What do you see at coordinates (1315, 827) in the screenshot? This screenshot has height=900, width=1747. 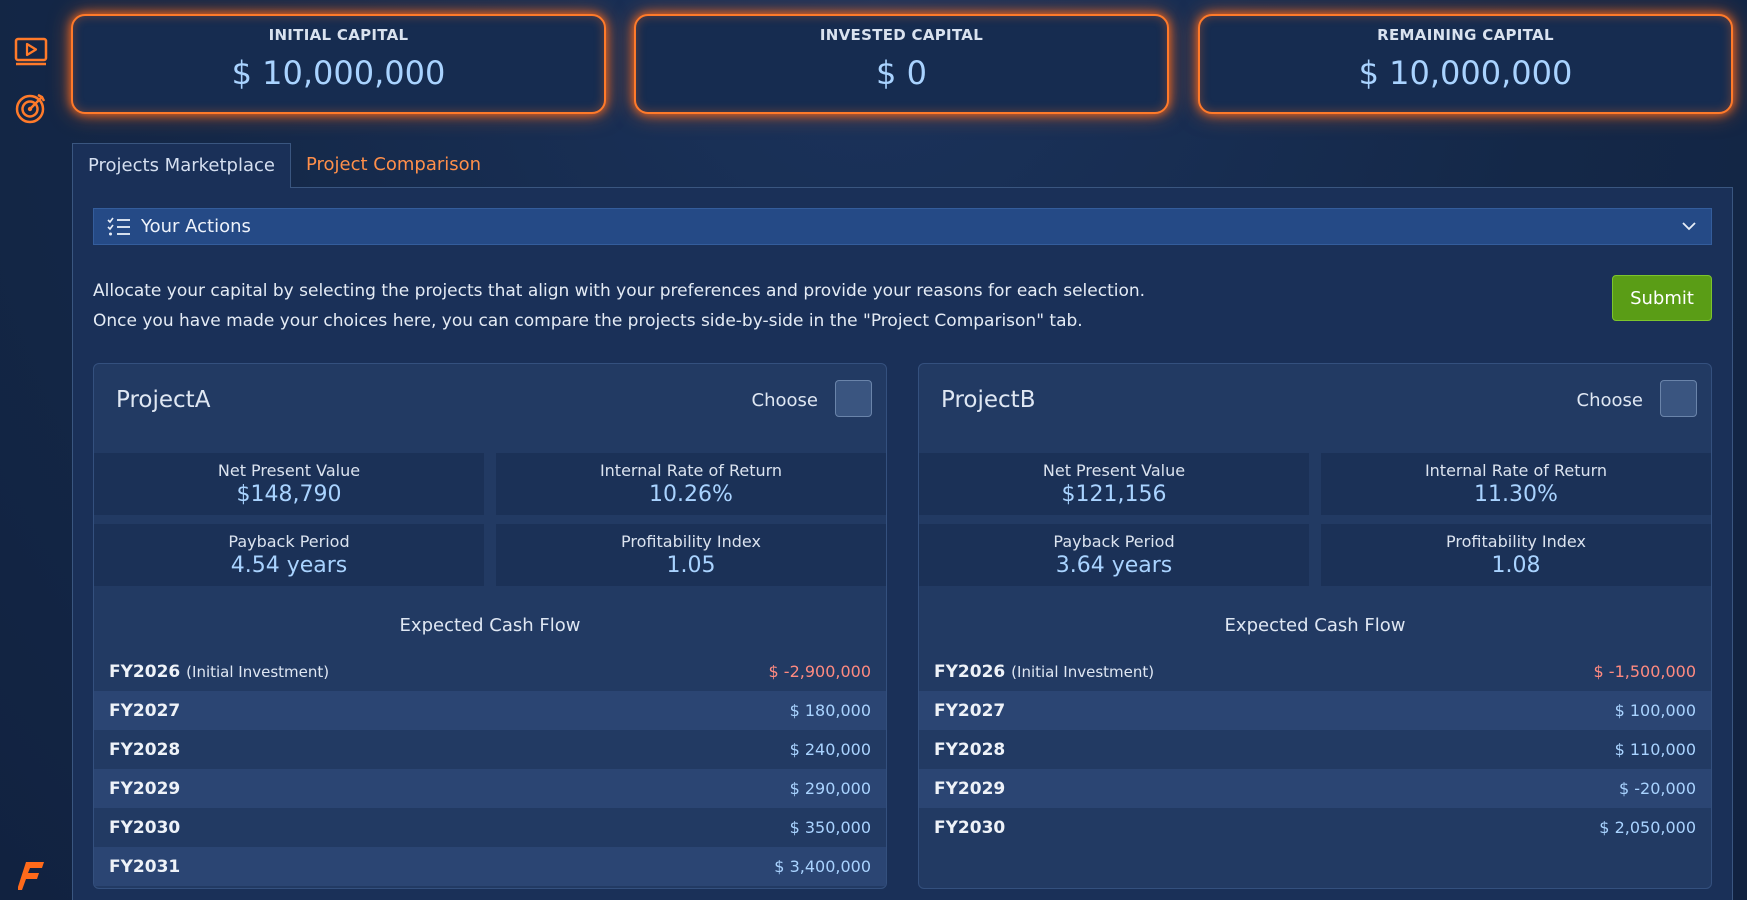 I see `cashflow-row: FY2030 $ 2,050,000` at bounding box center [1315, 827].